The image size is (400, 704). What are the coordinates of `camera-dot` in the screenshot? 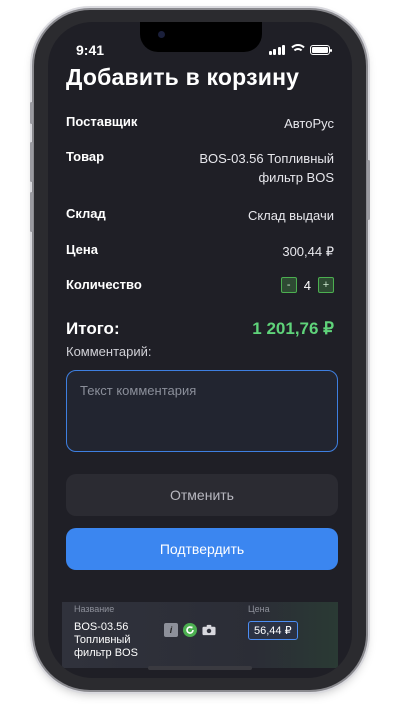 It's located at (161, 34).